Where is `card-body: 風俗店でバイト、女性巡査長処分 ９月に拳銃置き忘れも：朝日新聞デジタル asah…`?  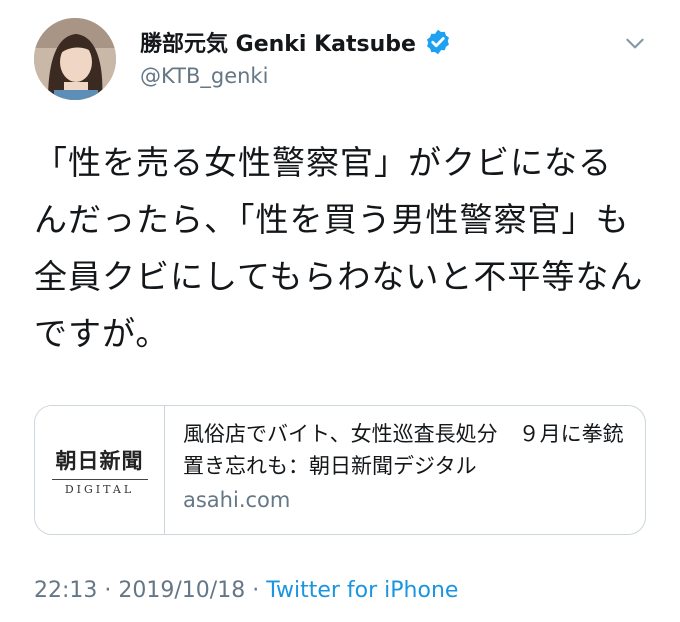 card-body: 風俗店でバイト、女性巡査長処分 ９月に拳銃置き忘れも：朝日新聞デジタル asah… is located at coordinates (405, 470).